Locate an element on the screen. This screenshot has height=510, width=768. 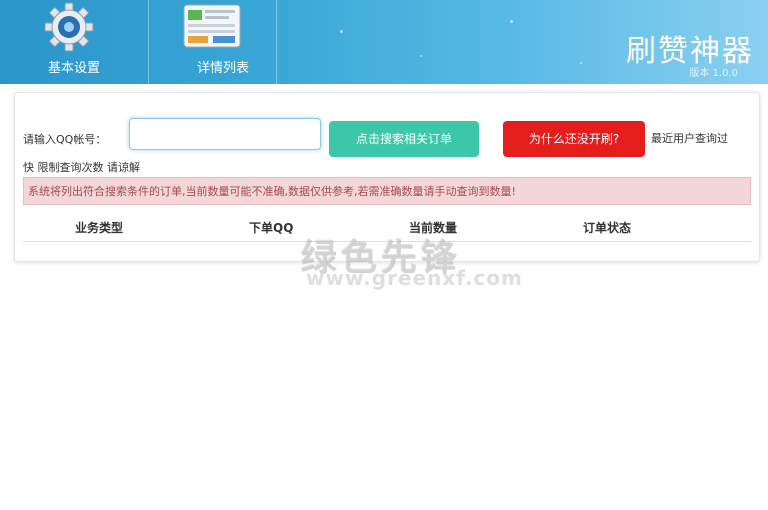
list-panel-icon is located at coordinates (212, 26).